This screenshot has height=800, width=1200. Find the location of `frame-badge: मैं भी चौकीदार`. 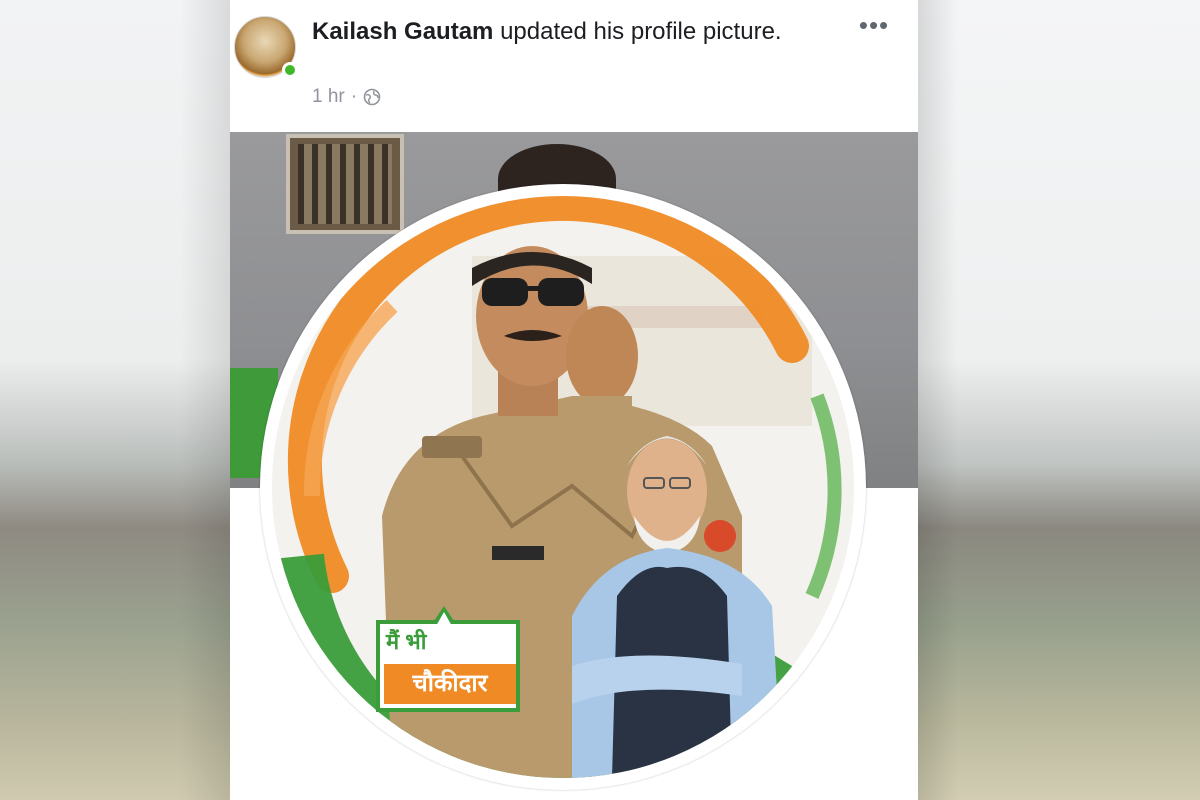

frame-badge: मैं भी चौकीदार is located at coordinates (448, 659).